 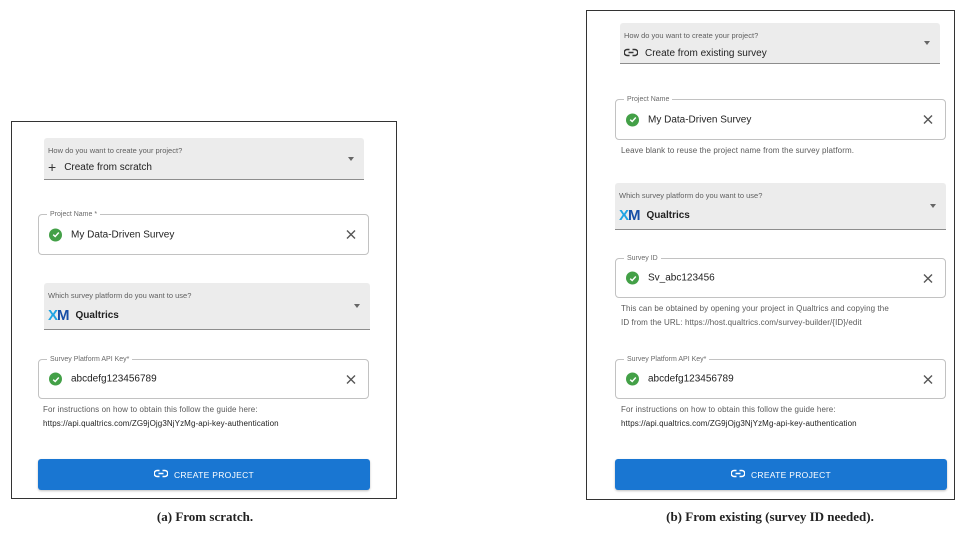 I want to click on create-method-value: + Create from scratch, so click(x=100, y=167).